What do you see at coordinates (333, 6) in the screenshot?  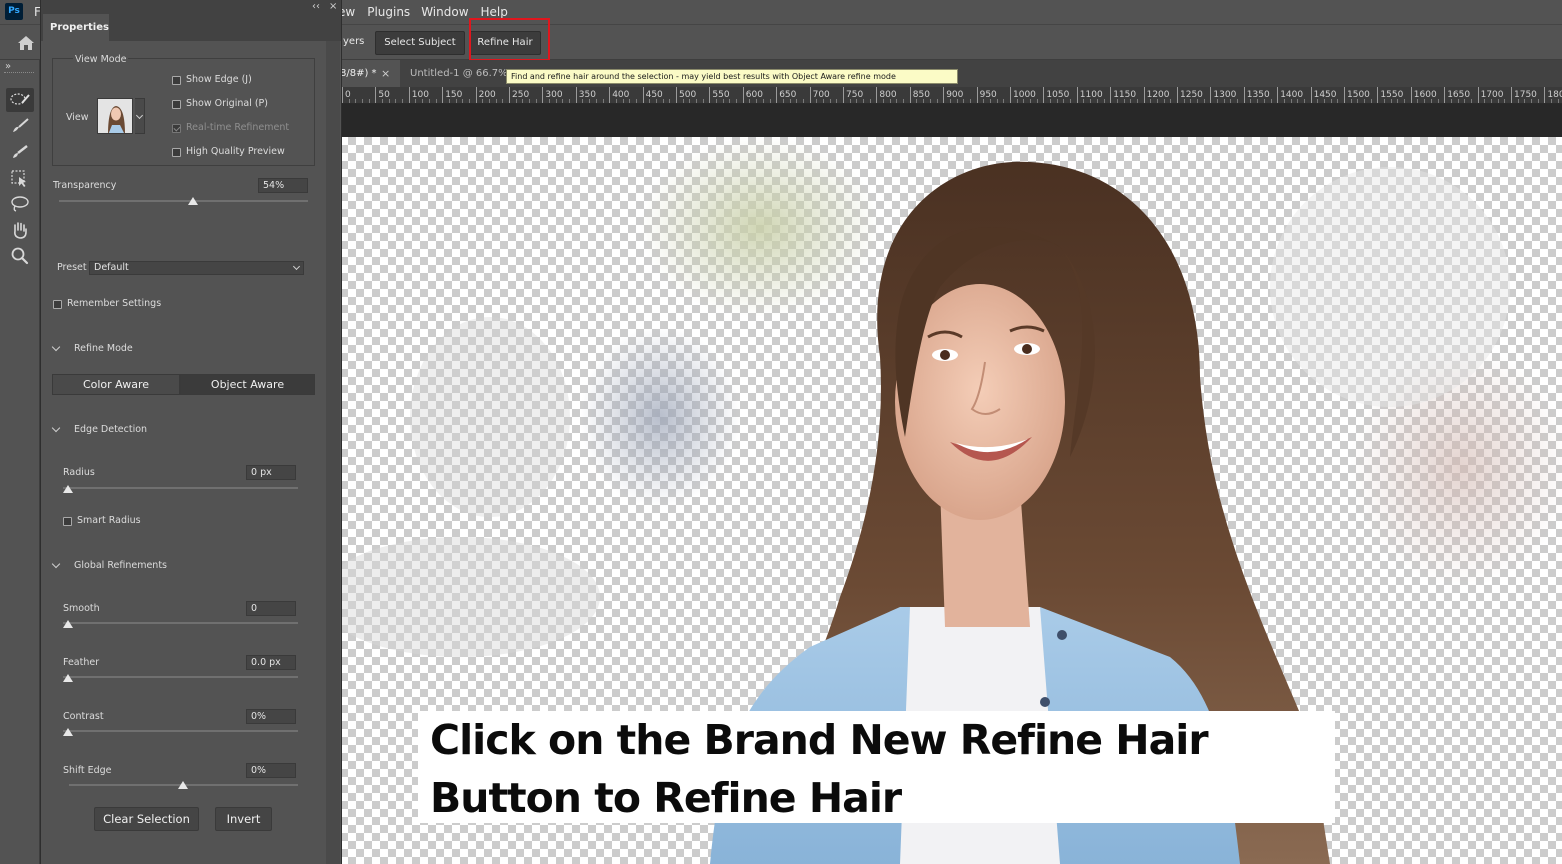 I see `close-panel-icon: ×` at bounding box center [333, 6].